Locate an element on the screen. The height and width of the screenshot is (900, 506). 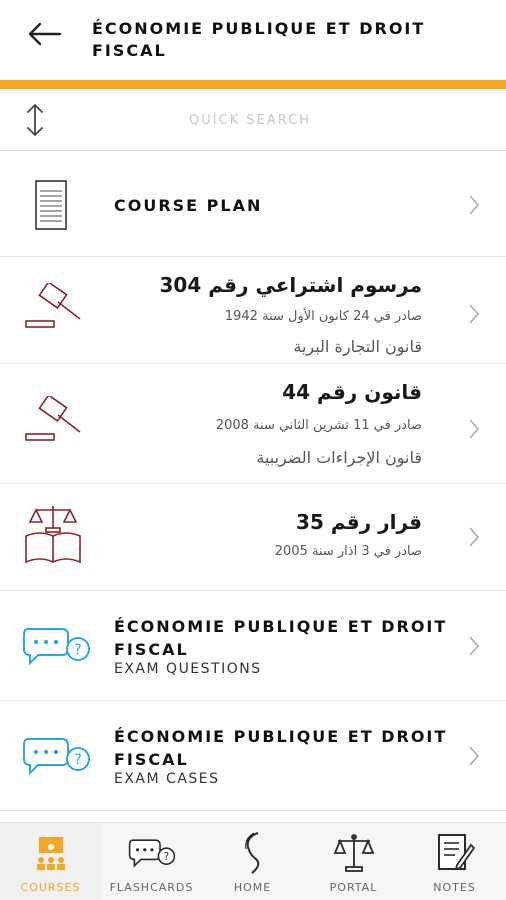
courses-icon is located at coordinates (50, 853).